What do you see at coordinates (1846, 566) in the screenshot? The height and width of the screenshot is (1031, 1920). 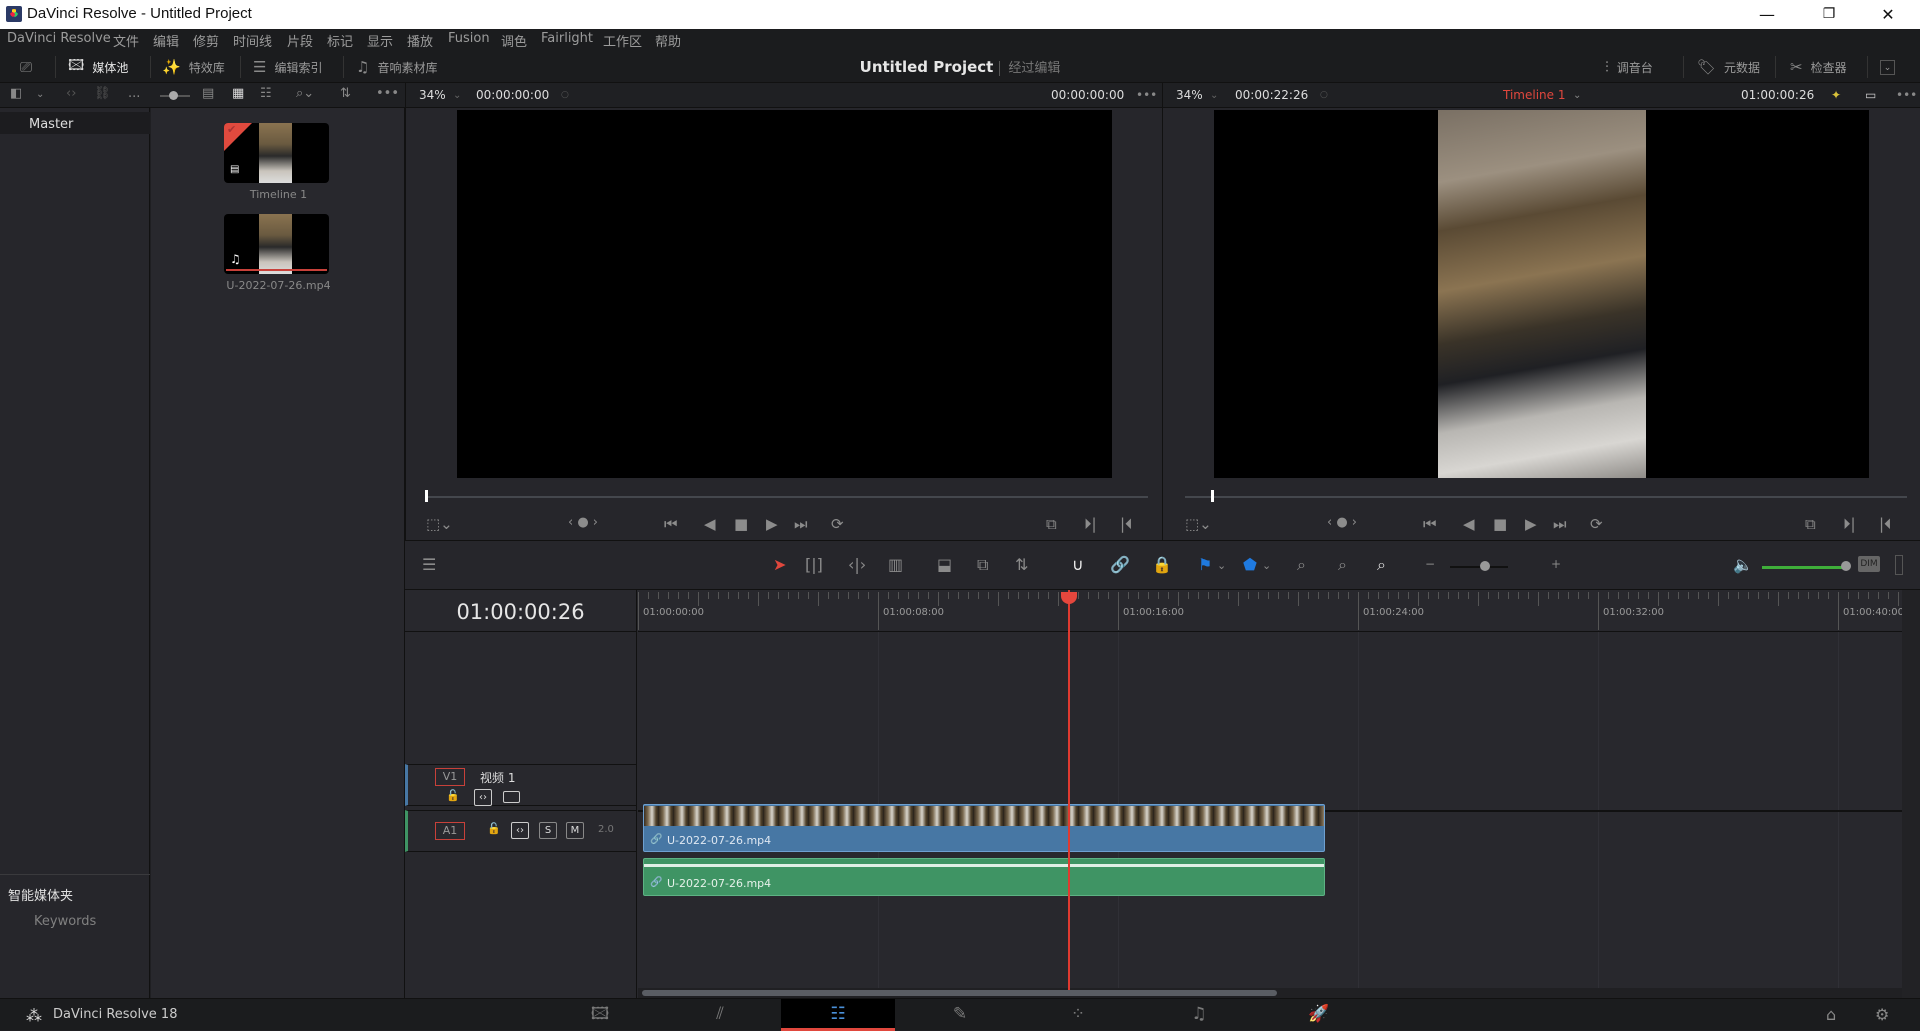 I see `volume-slider-handle` at bounding box center [1846, 566].